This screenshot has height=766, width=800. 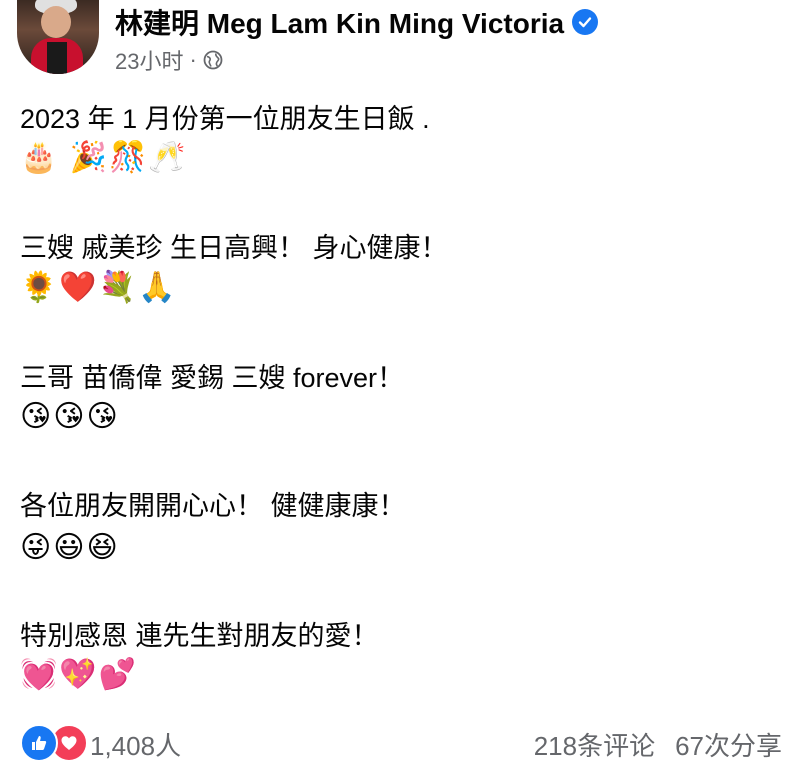 What do you see at coordinates (585, 22) in the screenshot?
I see `verified-badge-icon` at bounding box center [585, 22].